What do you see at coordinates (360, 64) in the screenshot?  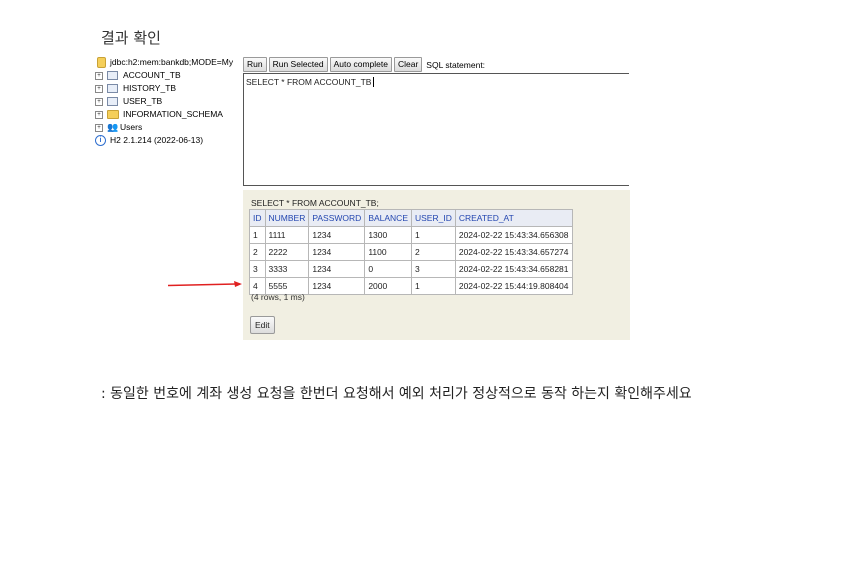 I see `auto-complete-button: Auto complete` at bounding box center [360, 64].